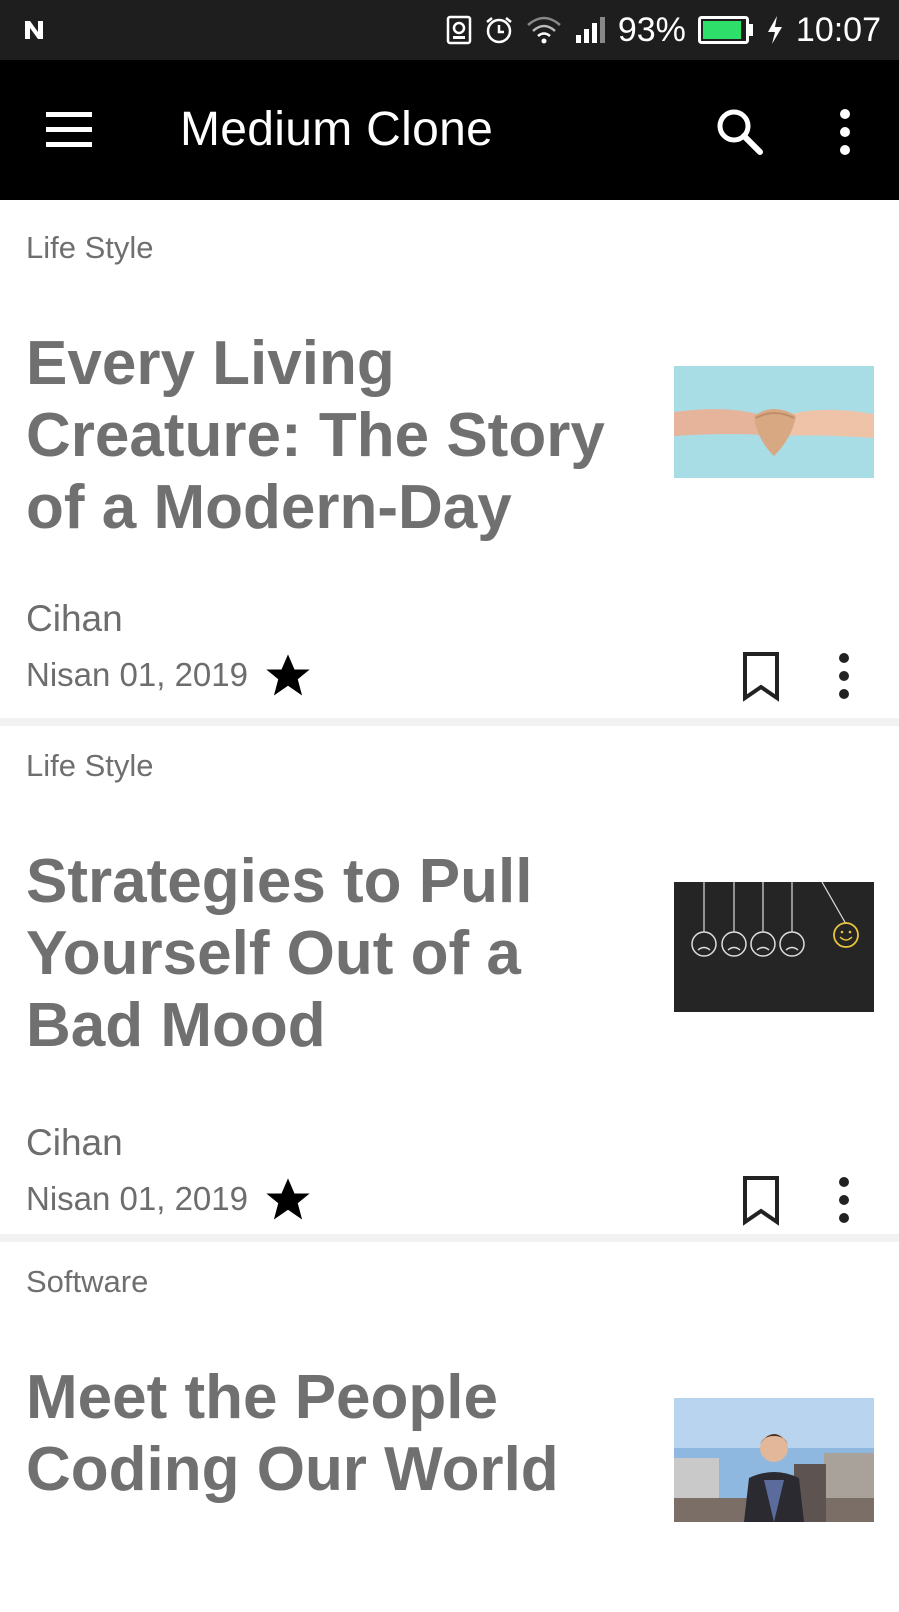  Describe the element at coordinates (725, 30) in the screenshot. I see `battery-icon` at that location.